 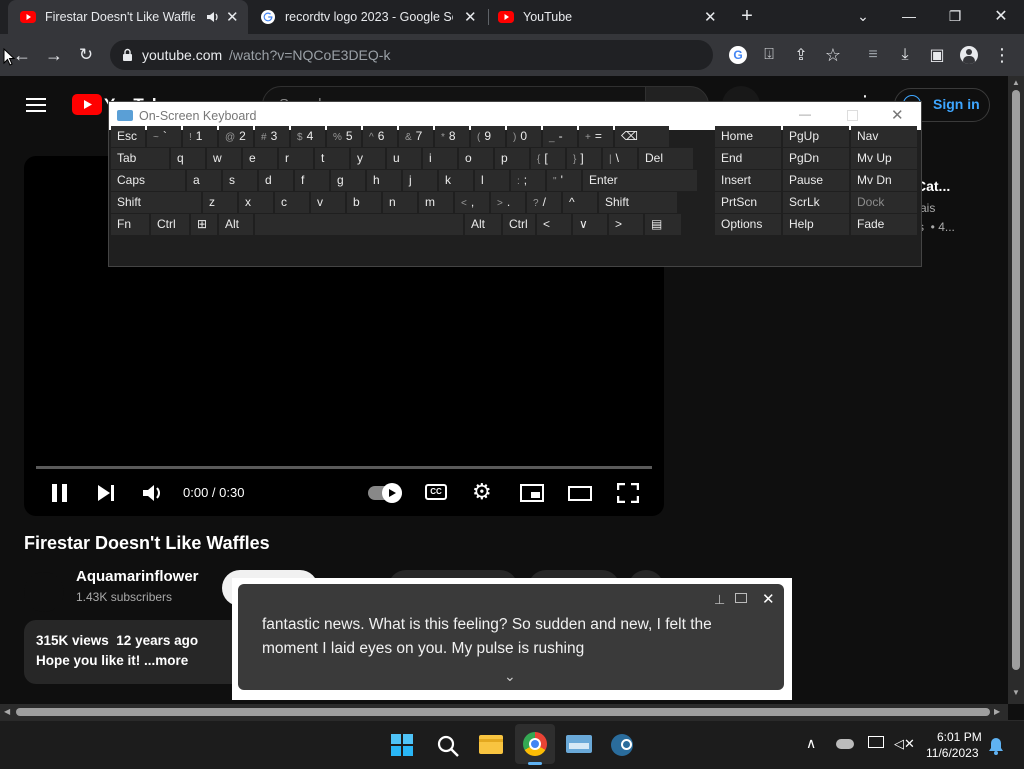 I want to click on osk-key: u, so click(x=404, y=158).